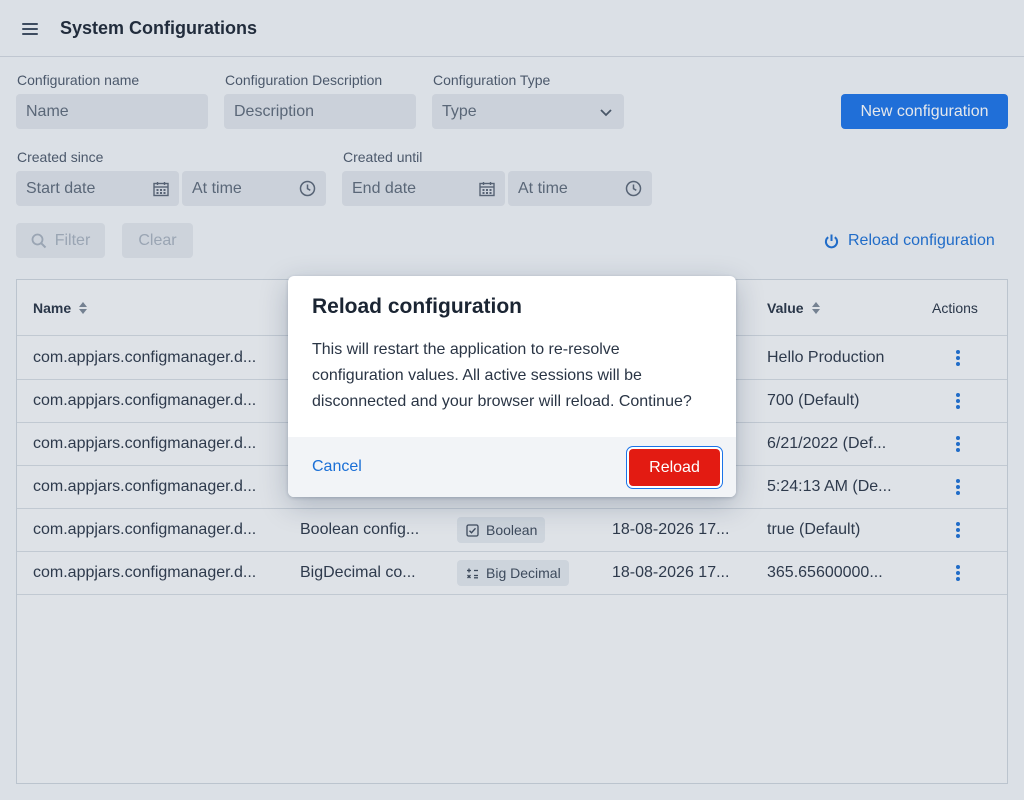 Image resolution: width=1024 pixels, height=800 pixels. Describe the element at coordinates (512, 467) in the screenshot. I see `dialog-footer: Cancel Reload` at that location.